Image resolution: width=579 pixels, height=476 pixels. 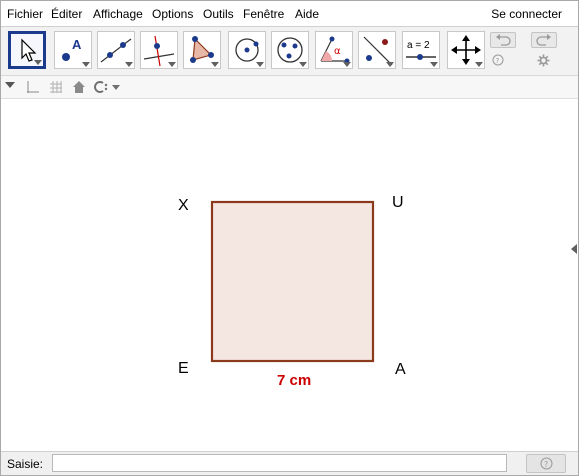 What do you see at coordinates (279, 463) in the screenshot?
I see `input-field` at bounding box center [279, 463].